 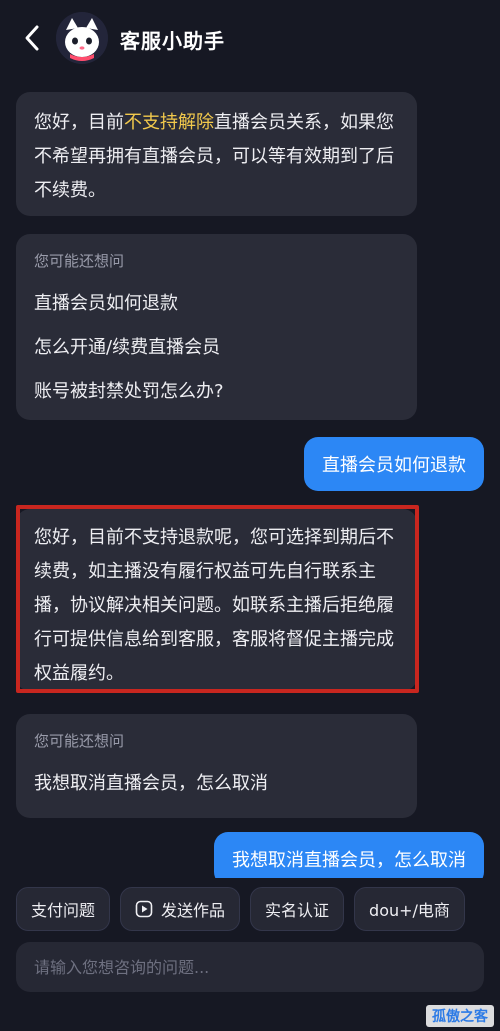 I want to click on quick-action-send-work: 发送作品, so click(x=180, y=909).